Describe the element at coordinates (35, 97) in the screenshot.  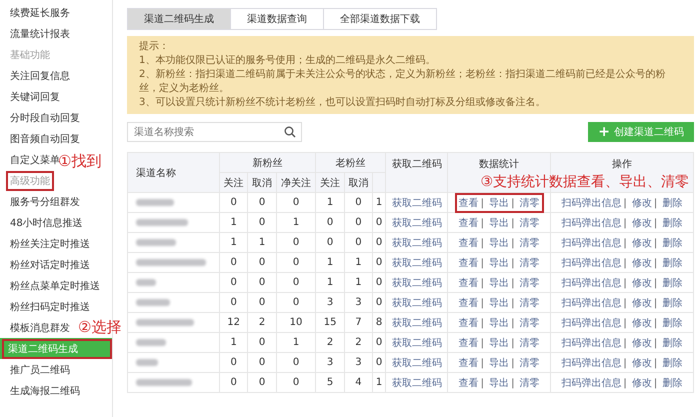
I see `sidebar-item: 关键词回复` at that location.